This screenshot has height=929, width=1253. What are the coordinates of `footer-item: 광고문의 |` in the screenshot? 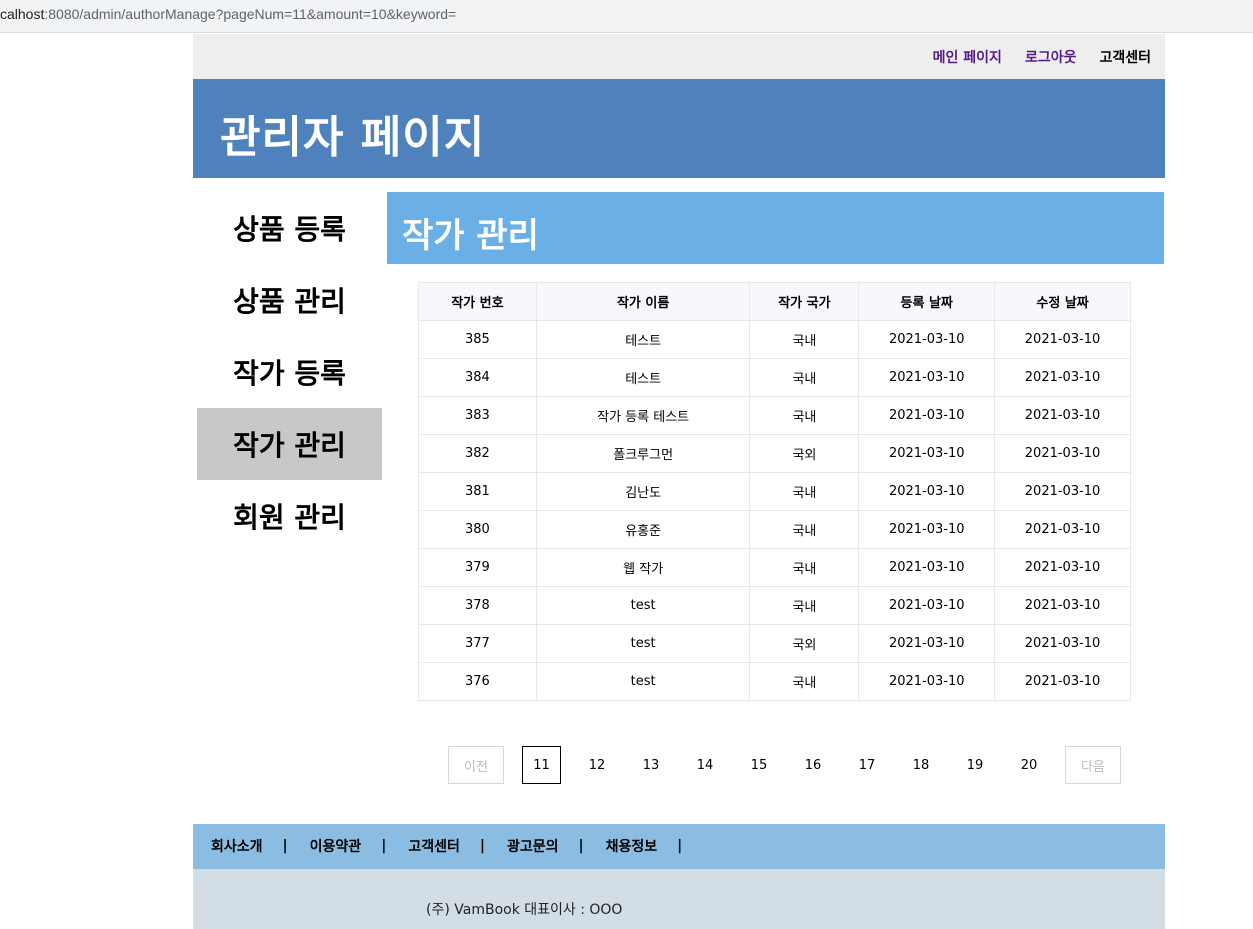 It's located at (556, 846).